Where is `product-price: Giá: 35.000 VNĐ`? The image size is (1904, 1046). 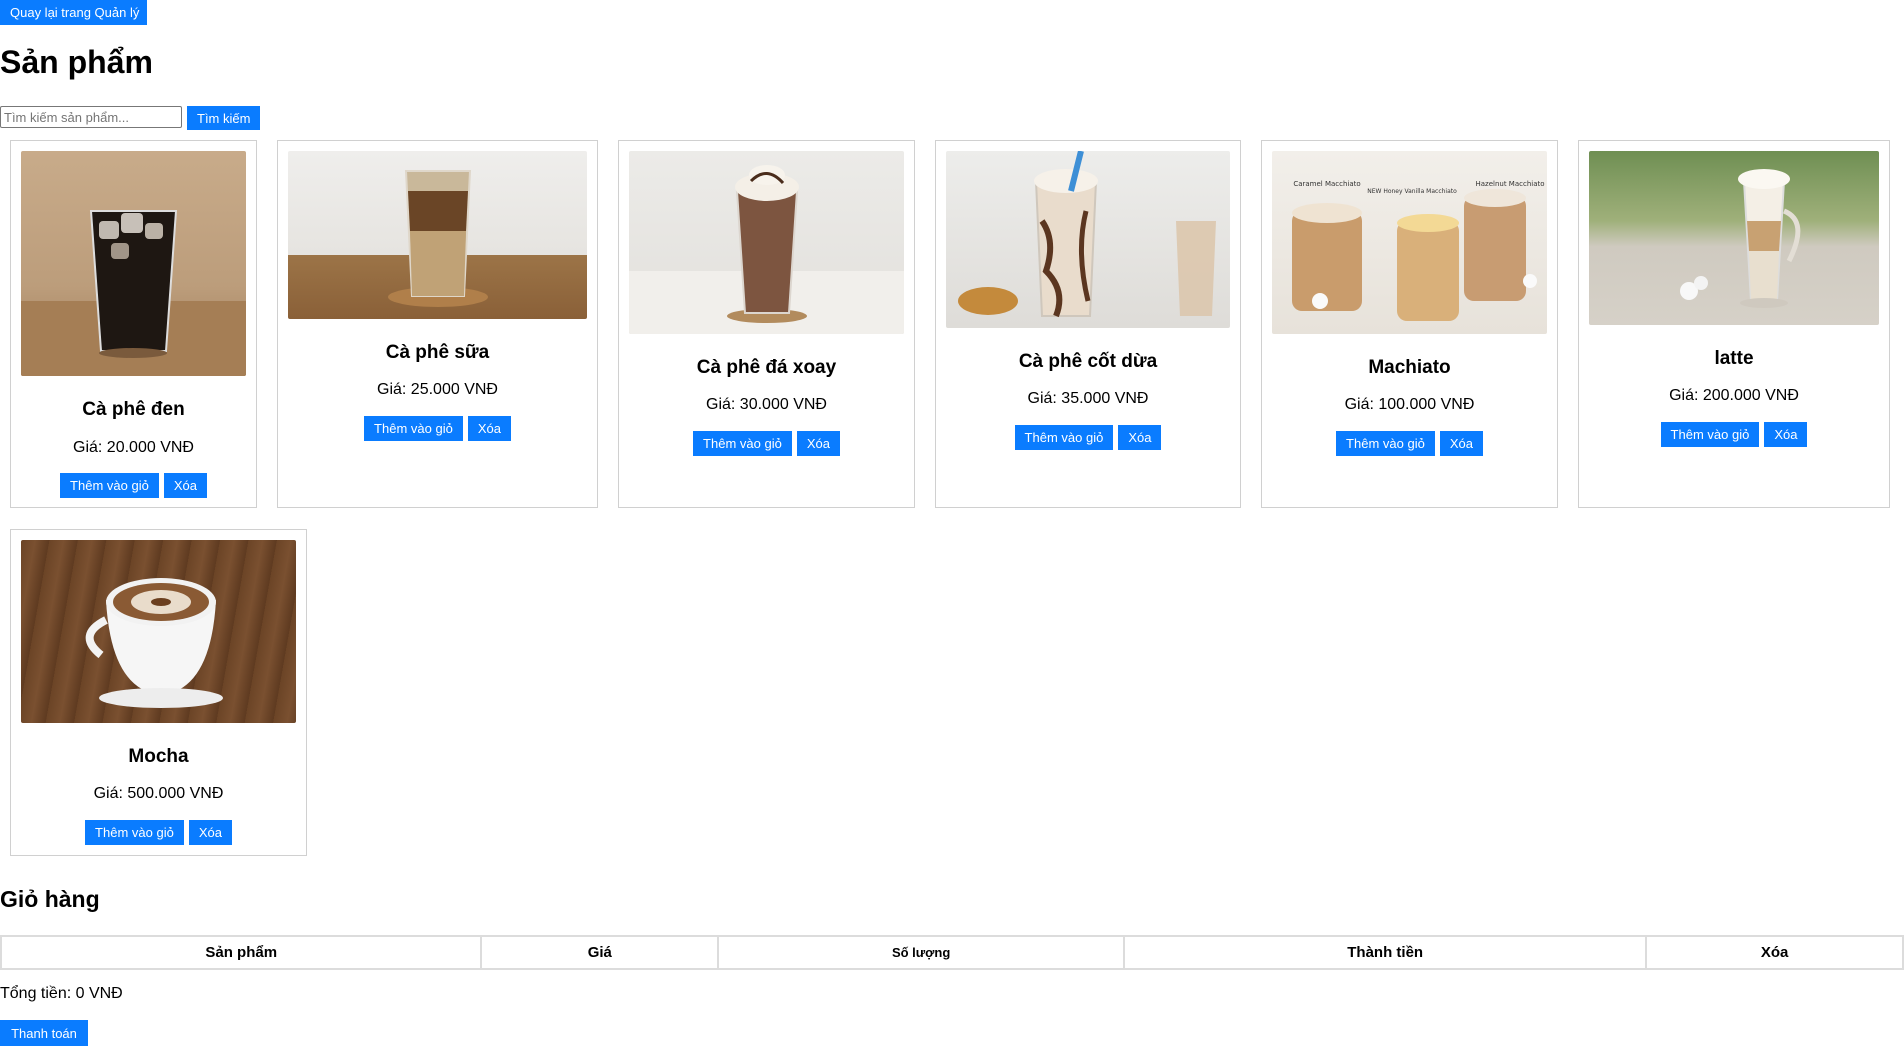
product-price: Giá: 35.000 VNĐ is located at coordinates (1088, 398).